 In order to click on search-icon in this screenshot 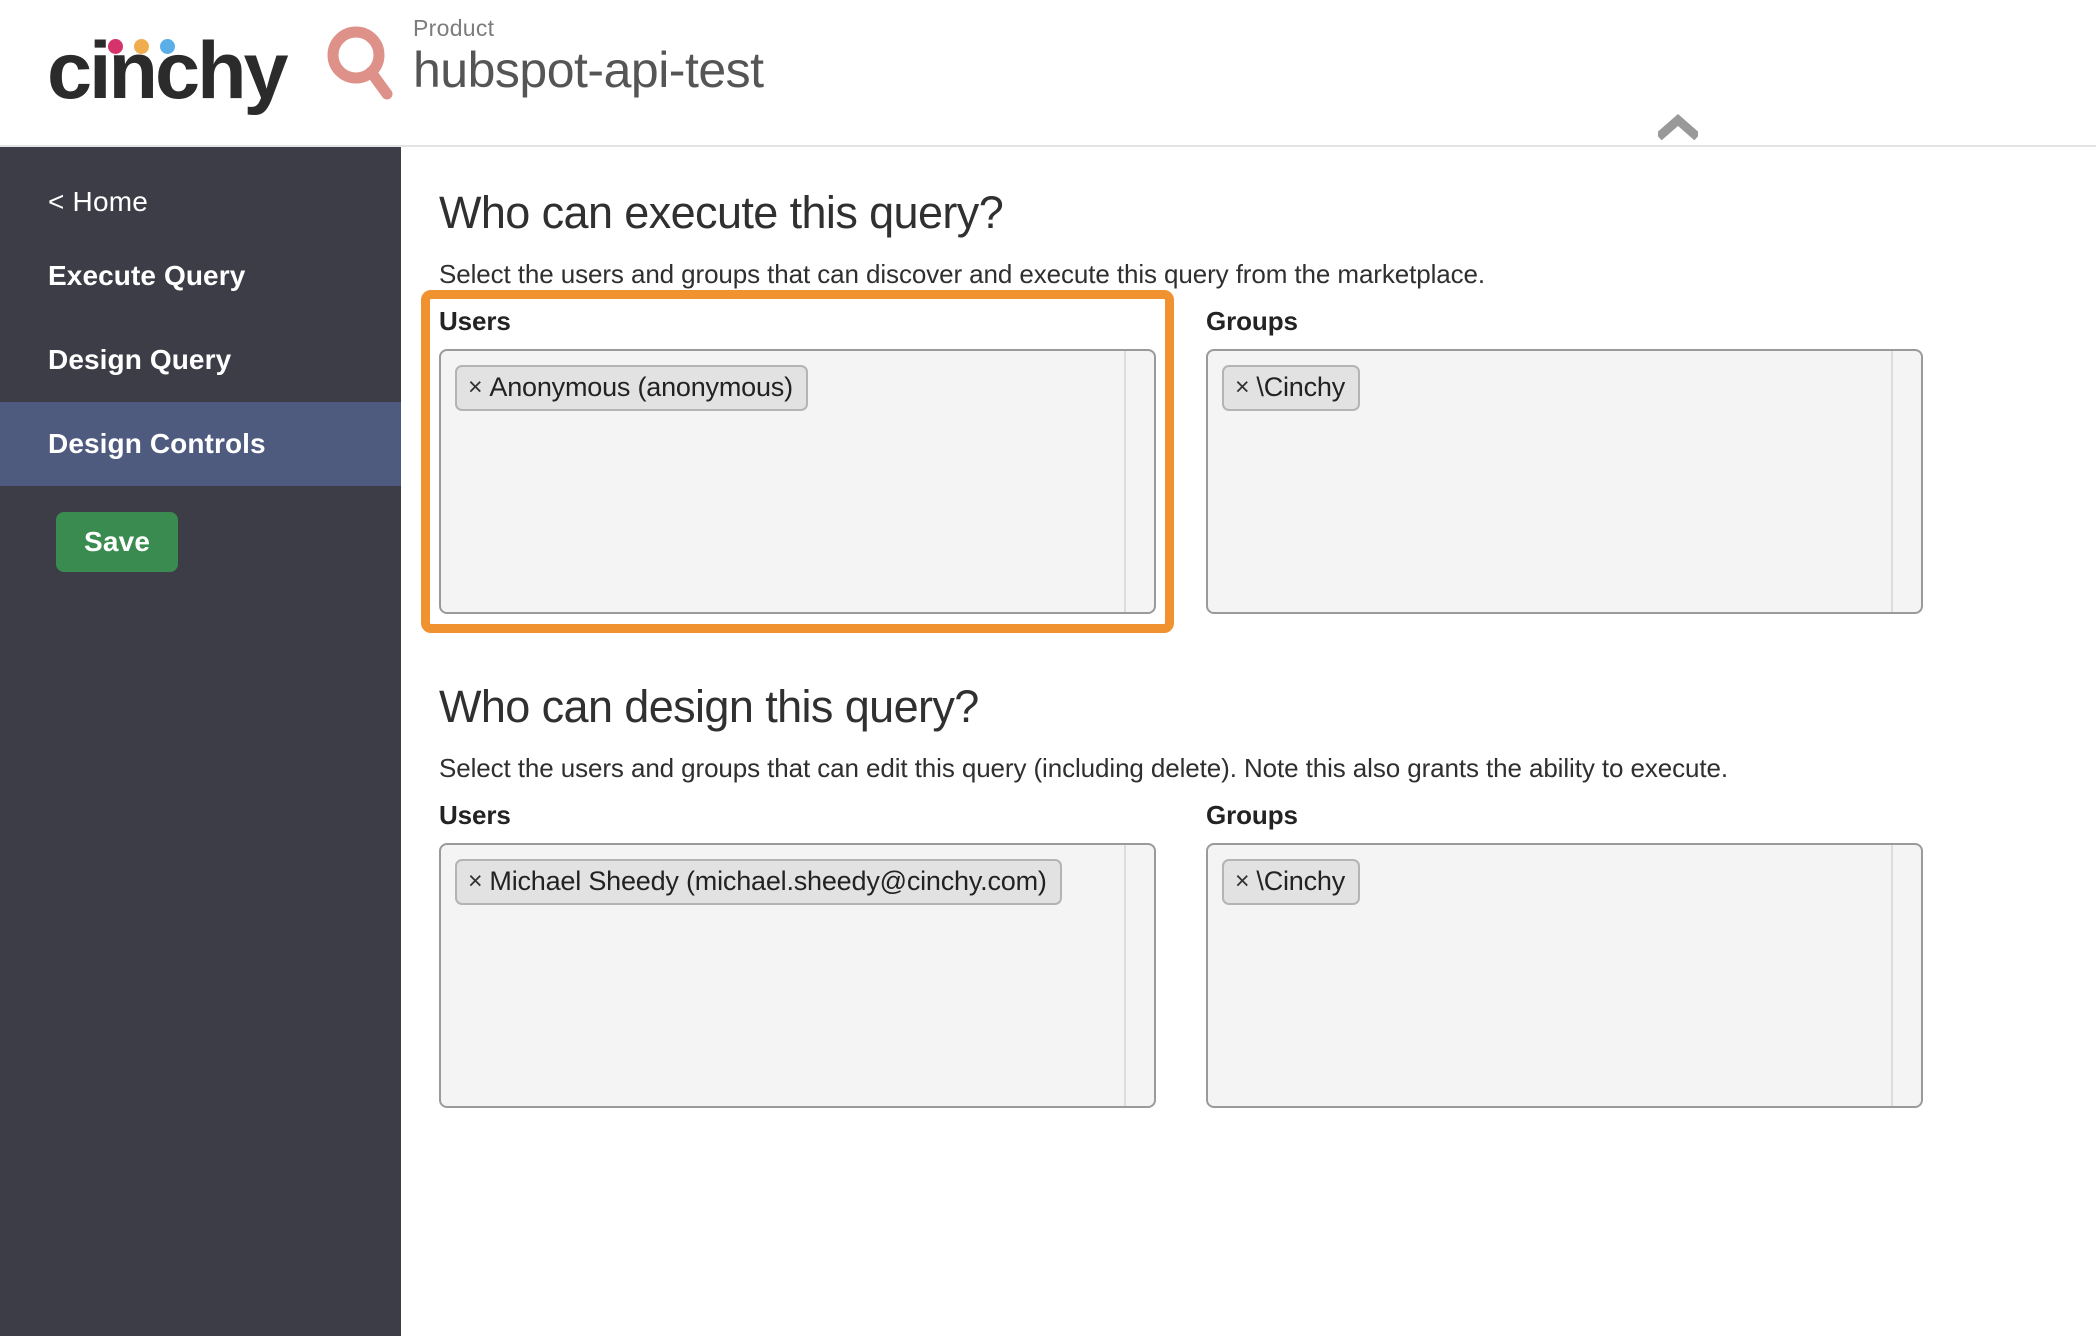, I will do `click(360, 63)`.